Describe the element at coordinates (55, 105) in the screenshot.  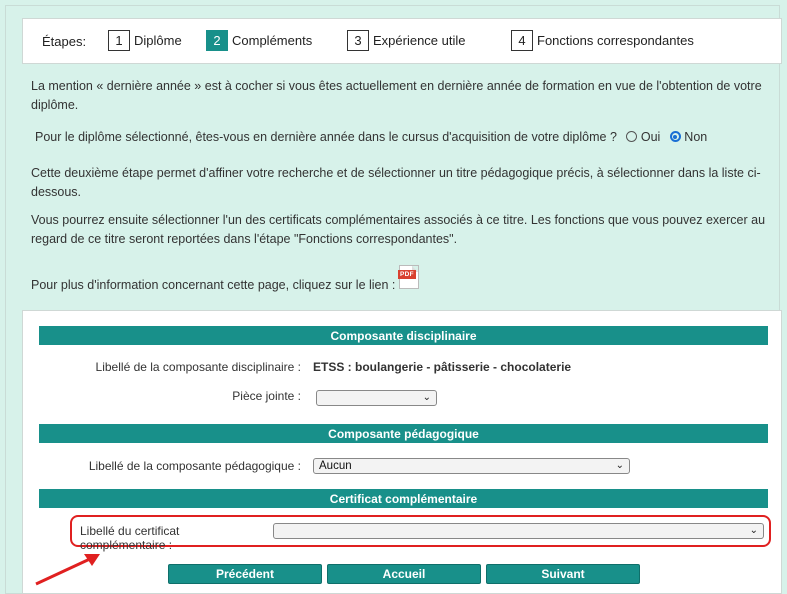
I see `mention-text-line2: diplôme.` at that location.